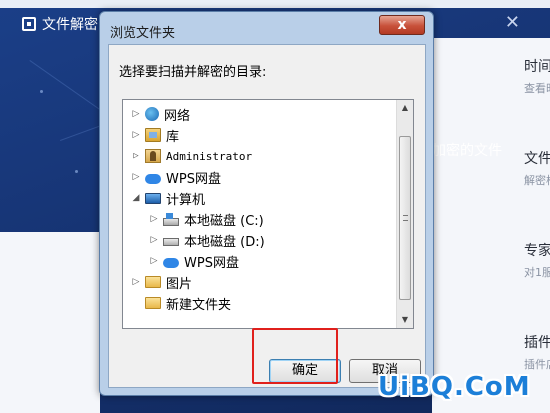  What do you see at coordinates (295, 356) in the screenshot?
I see `ok-highlight-box` at bounding box center [295, 356].